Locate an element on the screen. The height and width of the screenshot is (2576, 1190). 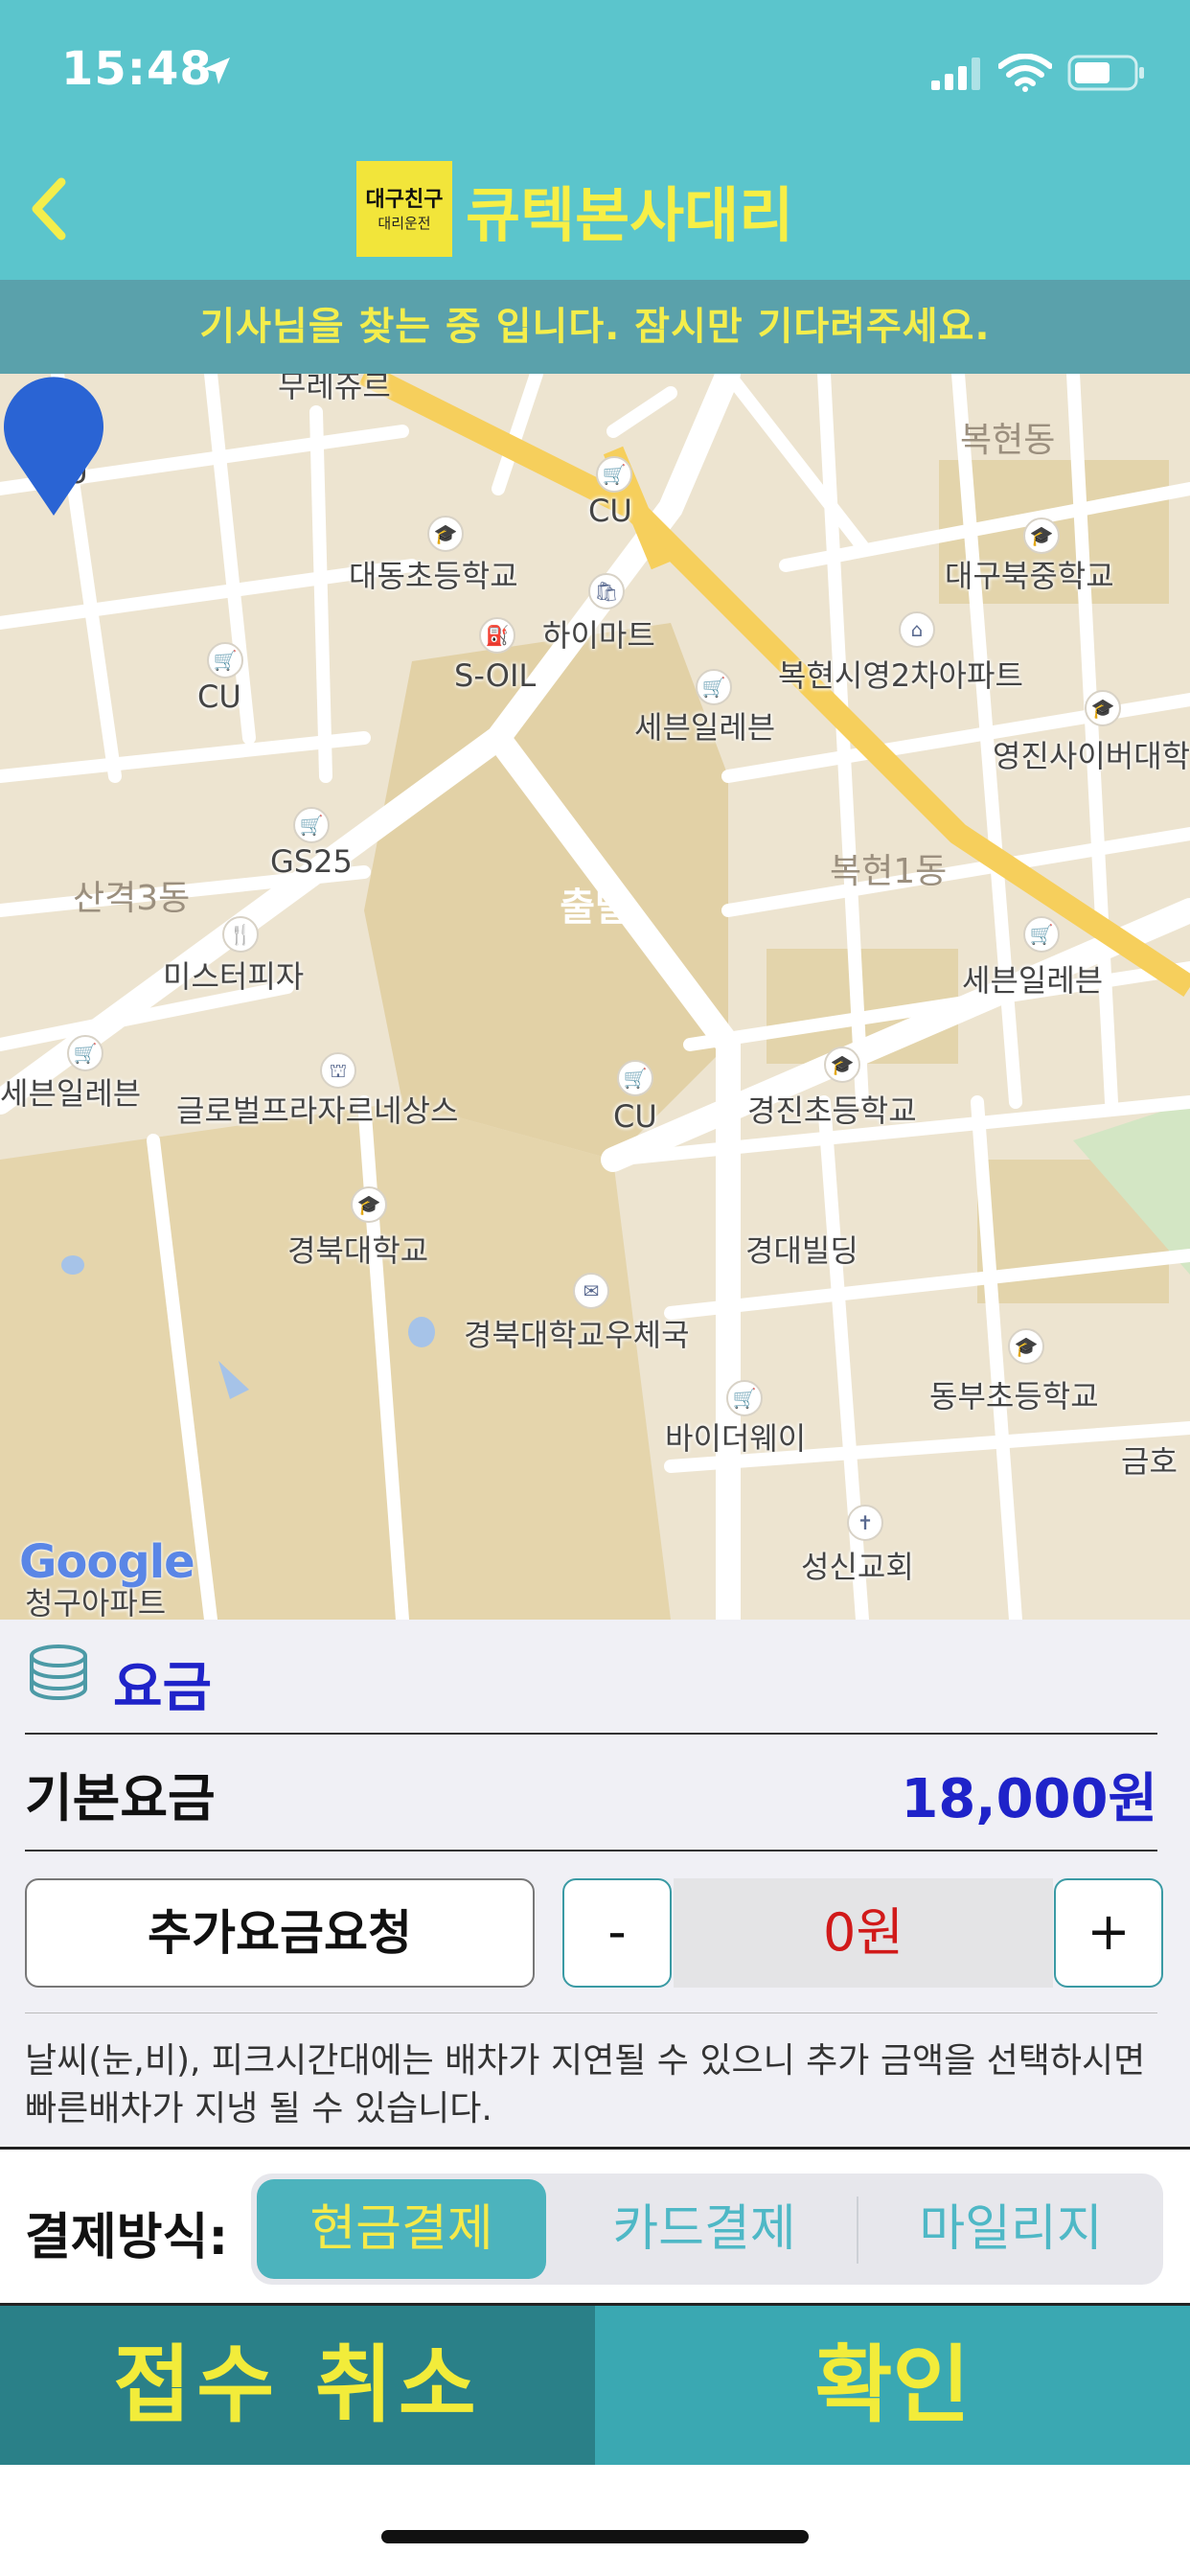
map-label: 경북대학교 is located at coordinates (358, 1250).